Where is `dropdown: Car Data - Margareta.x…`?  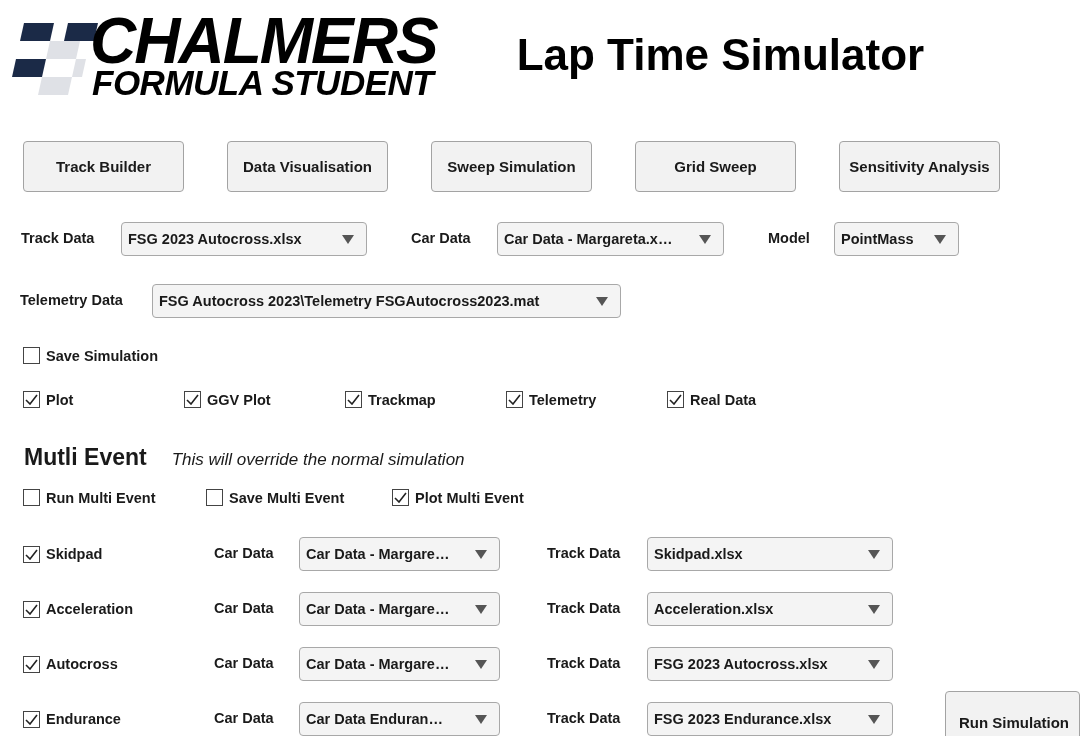
dropdown: Car Data - Margareta.x… is located at coordinates (610, 239).